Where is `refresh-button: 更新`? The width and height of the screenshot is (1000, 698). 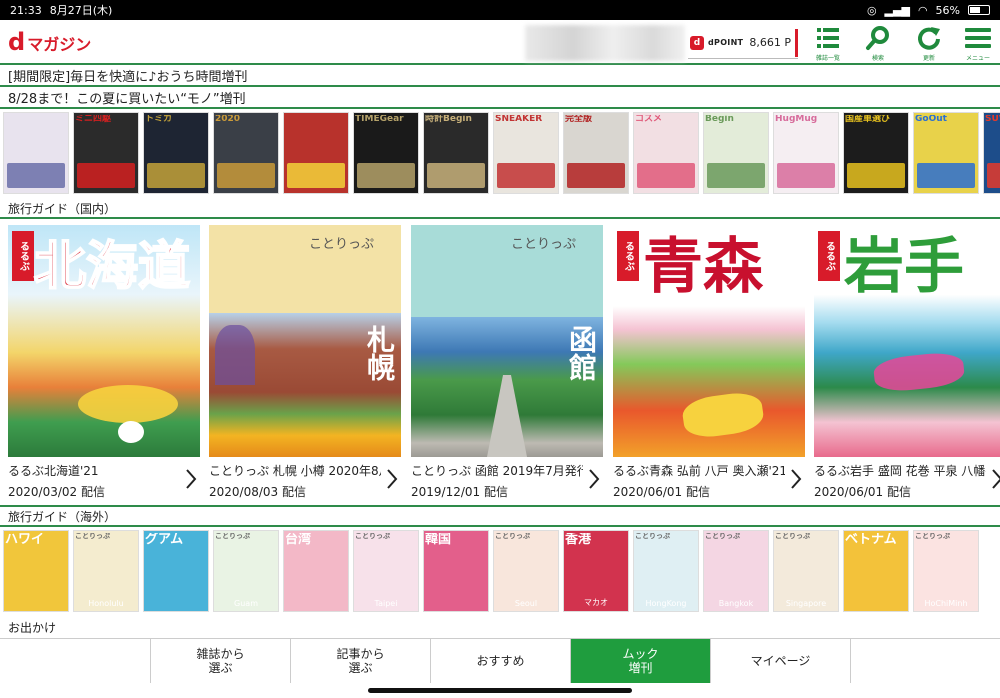
refresh-button: 更新 is located at coordinates (929, 43).